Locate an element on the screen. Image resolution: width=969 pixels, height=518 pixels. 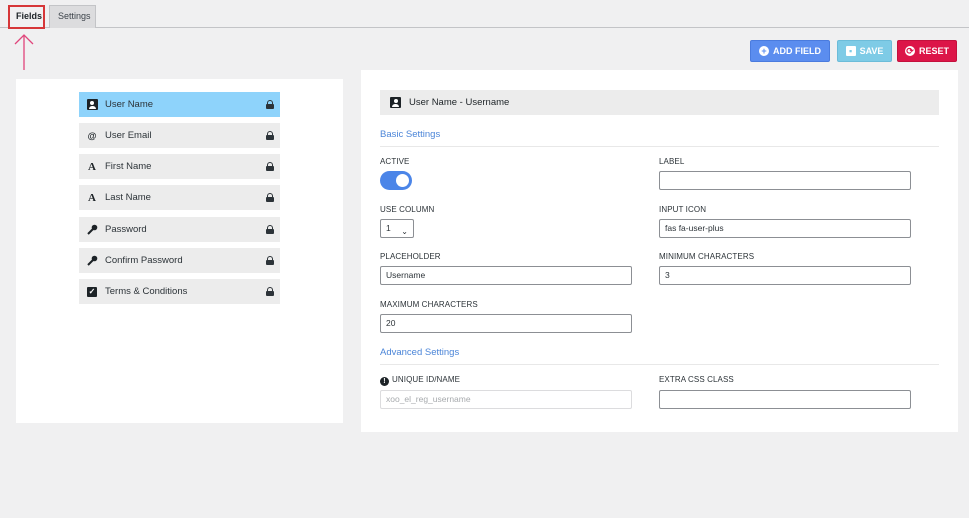
tab-settings: Settings is located at coordinates (72, 16).